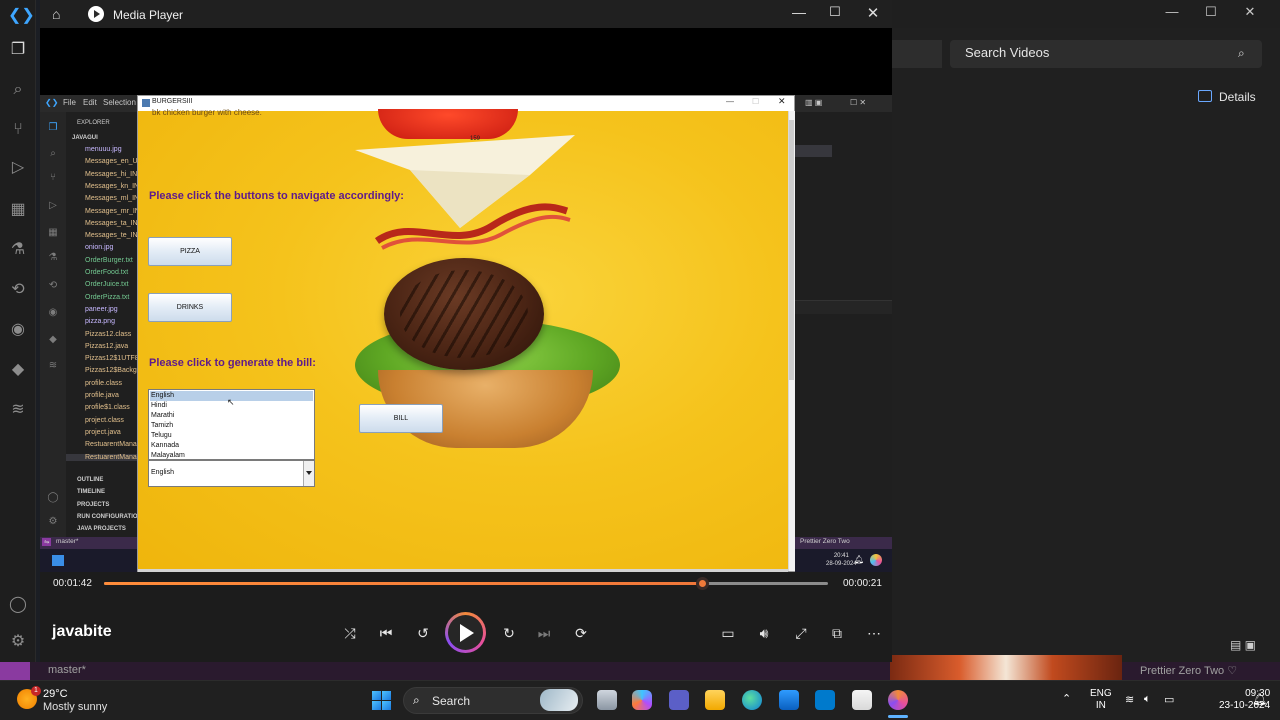  Describe the element at coordinates (1259, 699) in the screenshot. I see `notification-bell-icon: 🔔︎` at that location.